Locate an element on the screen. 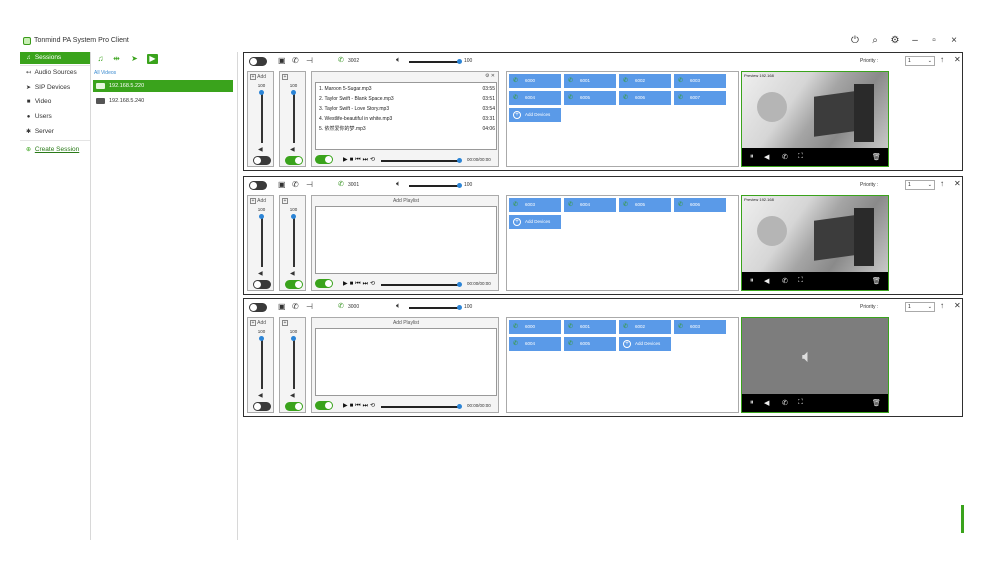 The image size is (1000, 575). playlist-track: 1. Maroon 5-Sugar.mp3 03:55 is located at coordinates (407, 89).